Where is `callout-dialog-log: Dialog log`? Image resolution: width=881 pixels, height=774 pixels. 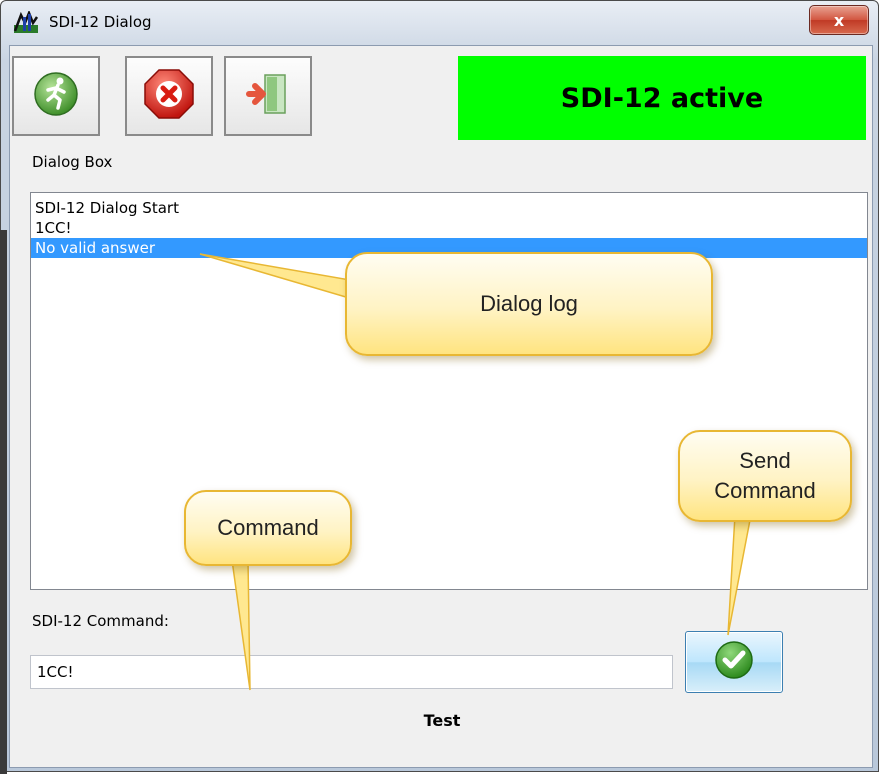
callout-dialog-log: Dialog log is located at coordinates (529, 304).